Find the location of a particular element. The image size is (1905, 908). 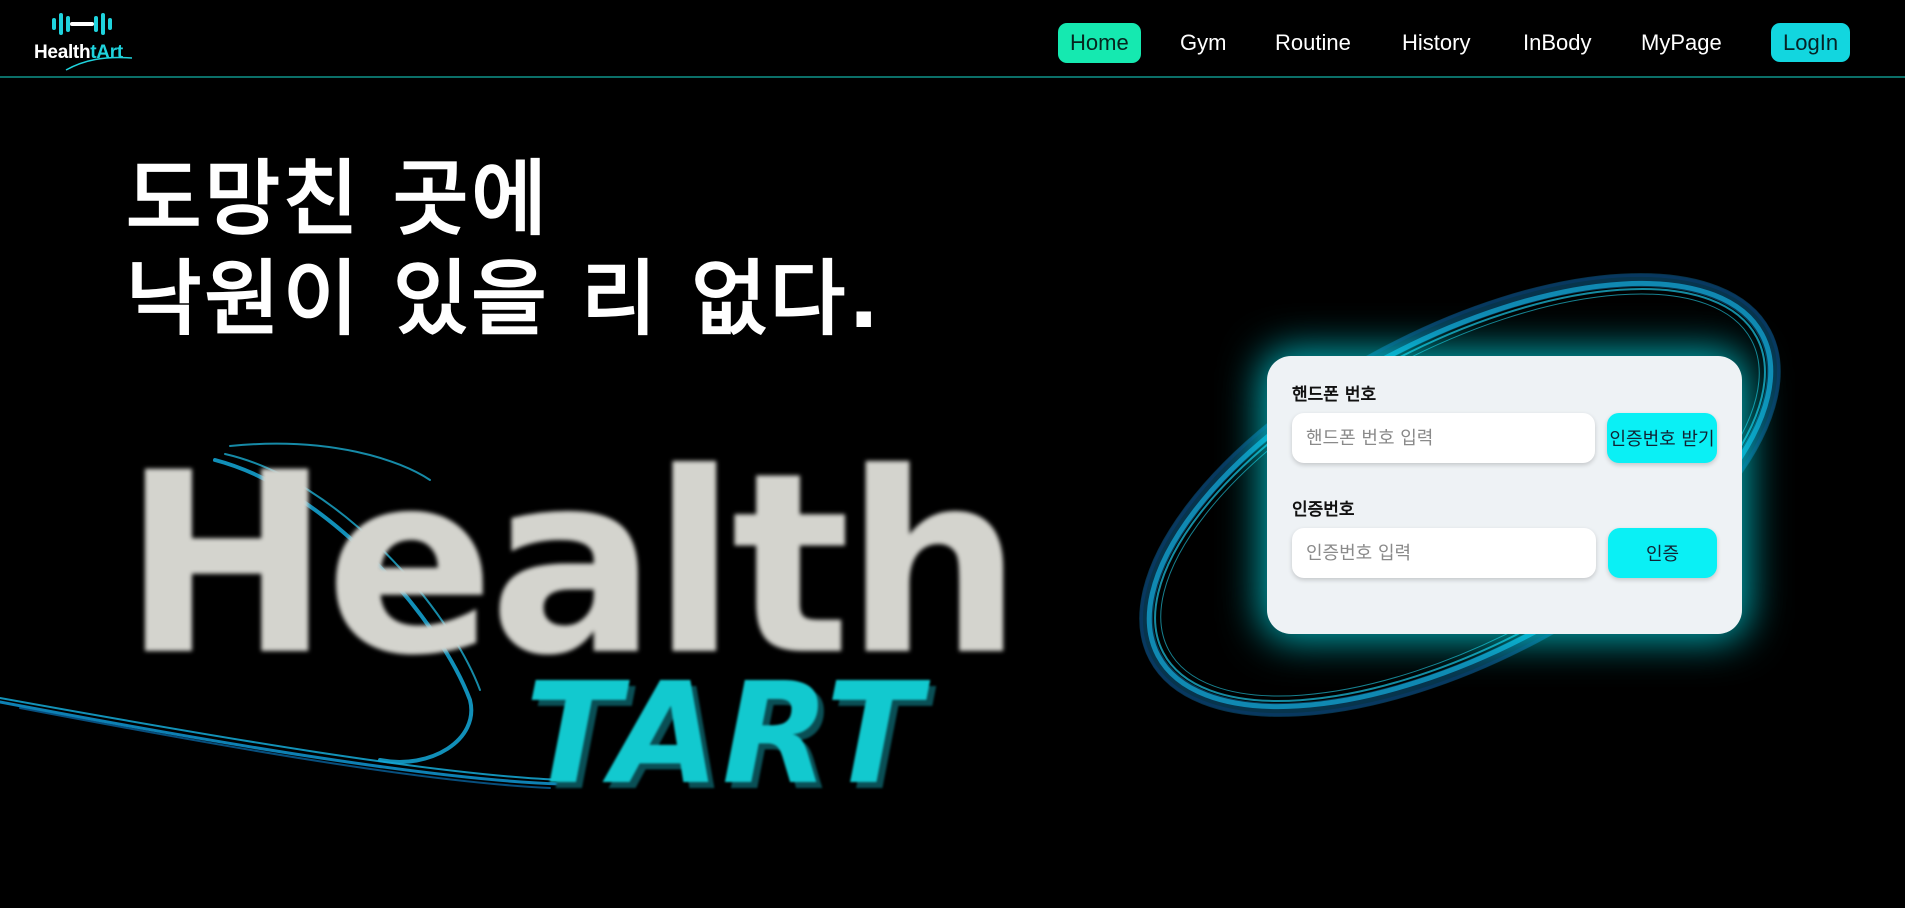

hero-logo-tart: TART is located at coordinates (724, 734).